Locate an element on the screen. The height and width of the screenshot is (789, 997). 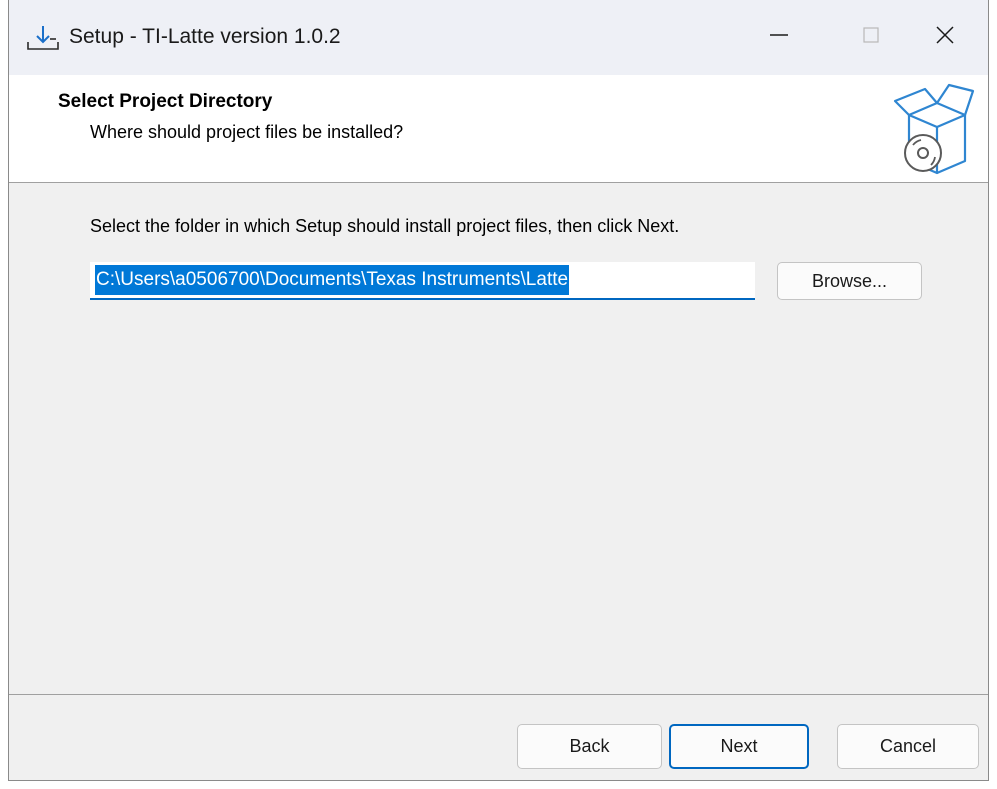
maximize-icon is located at coordinates (871, 37).